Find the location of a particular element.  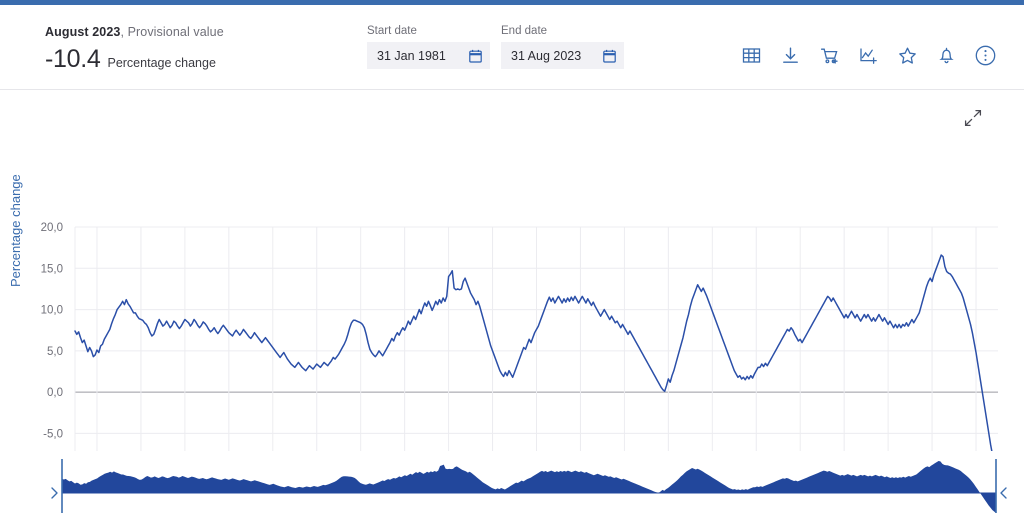

add-to-cart-icon is located at coordinates (829, 55).